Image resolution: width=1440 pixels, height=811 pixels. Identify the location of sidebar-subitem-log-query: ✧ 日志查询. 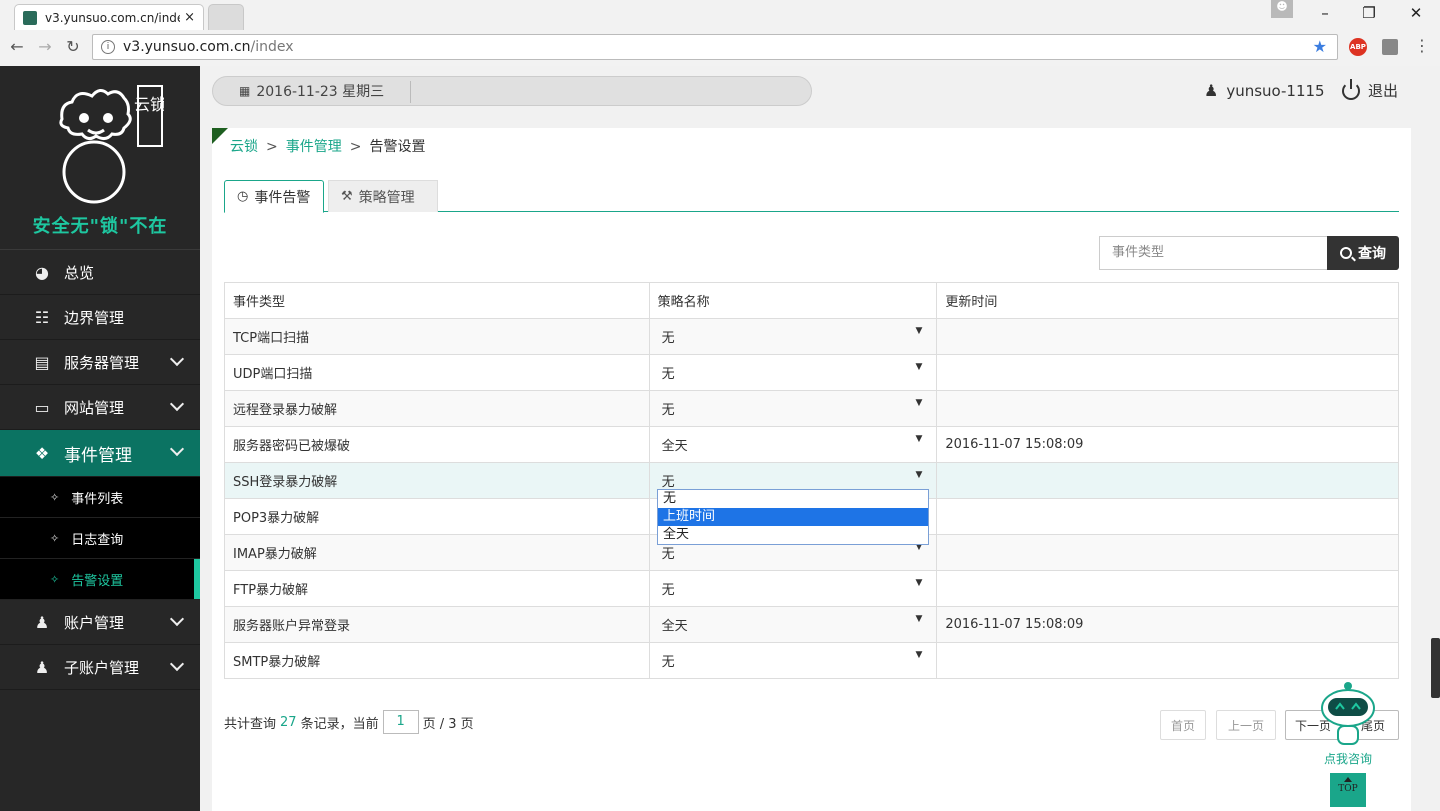
(100, 538).